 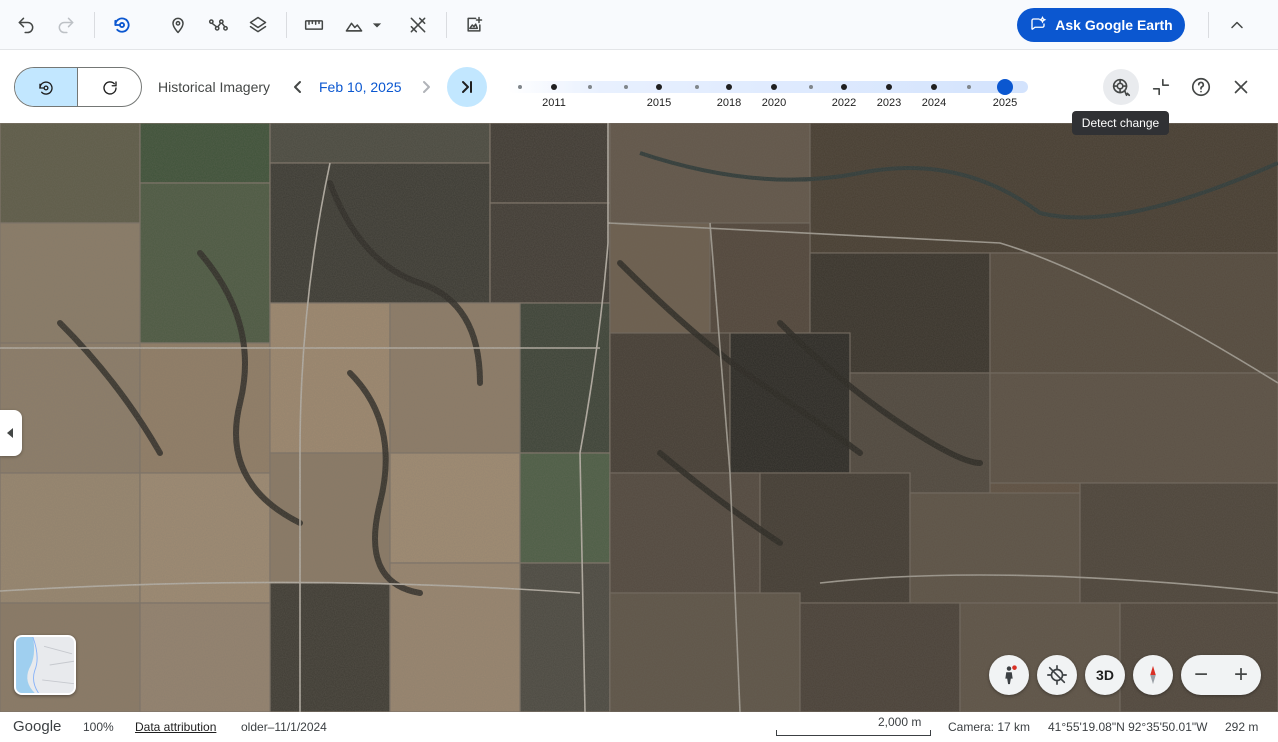 I want to click on timeline-year-label: 2011, so click(x=554, y=103).